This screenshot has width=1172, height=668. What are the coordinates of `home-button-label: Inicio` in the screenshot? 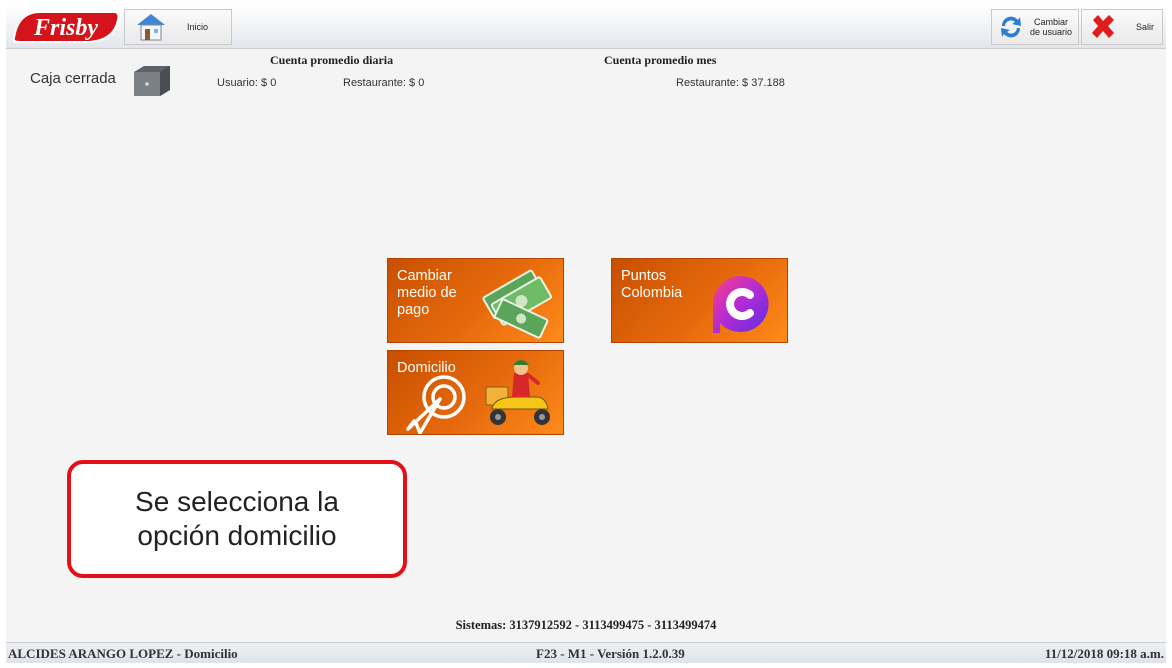 It's located at (198, 27).